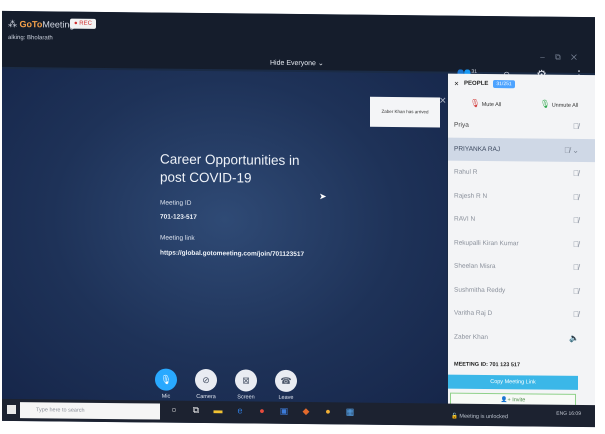 This screenshot has width=605, height=434. Describe the element at coordinates (177, 238) in the screenshot. I see `meeting-link-label: Meeting link` at that location.